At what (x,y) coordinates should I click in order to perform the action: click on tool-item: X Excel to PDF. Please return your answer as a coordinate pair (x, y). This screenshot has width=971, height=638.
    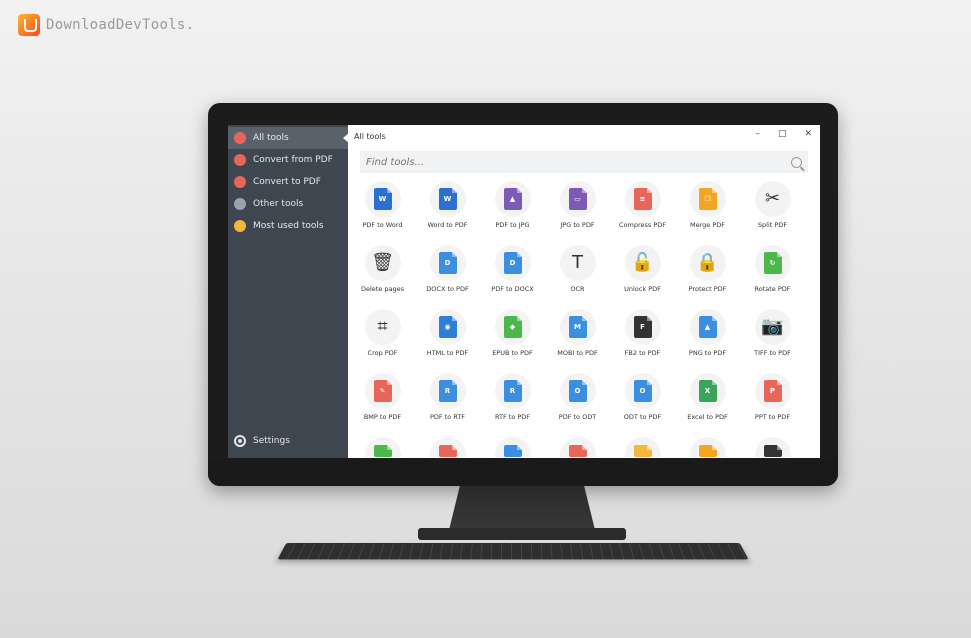
    Looking at the image, I should click on (707, 398).